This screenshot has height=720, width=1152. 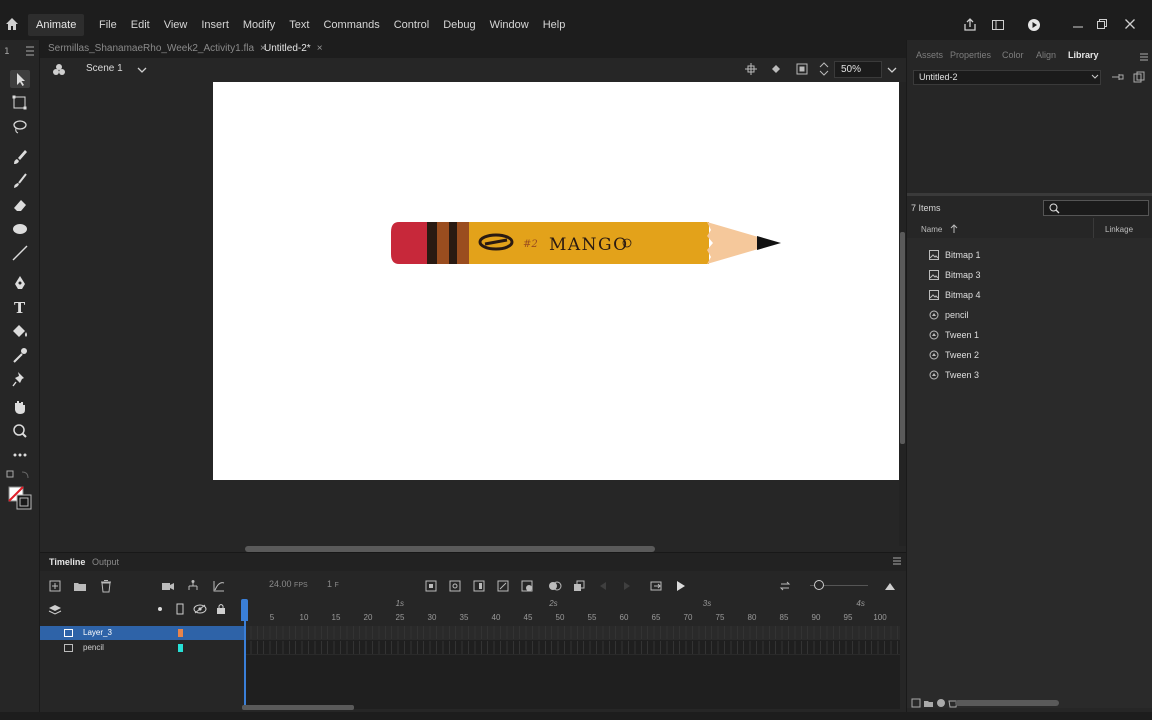 I want to click on graph-icon, so click(x=219, y=586).